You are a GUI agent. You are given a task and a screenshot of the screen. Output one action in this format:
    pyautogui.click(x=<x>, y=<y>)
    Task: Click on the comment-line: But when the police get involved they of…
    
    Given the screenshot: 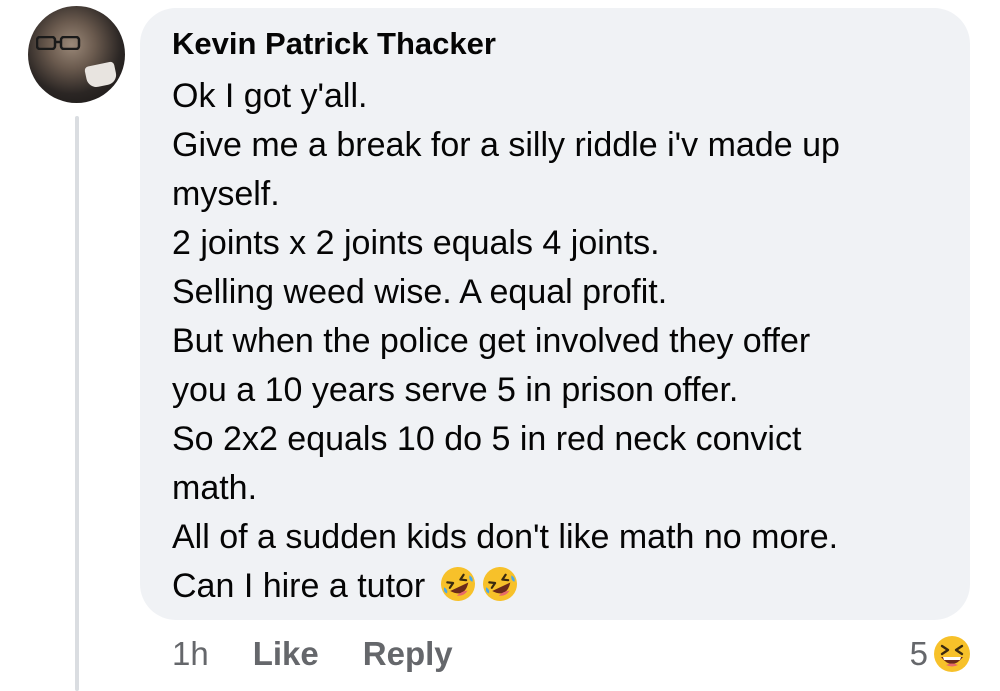 What is the action you would take?
    pyautogui.click(x=491, y=341)
    